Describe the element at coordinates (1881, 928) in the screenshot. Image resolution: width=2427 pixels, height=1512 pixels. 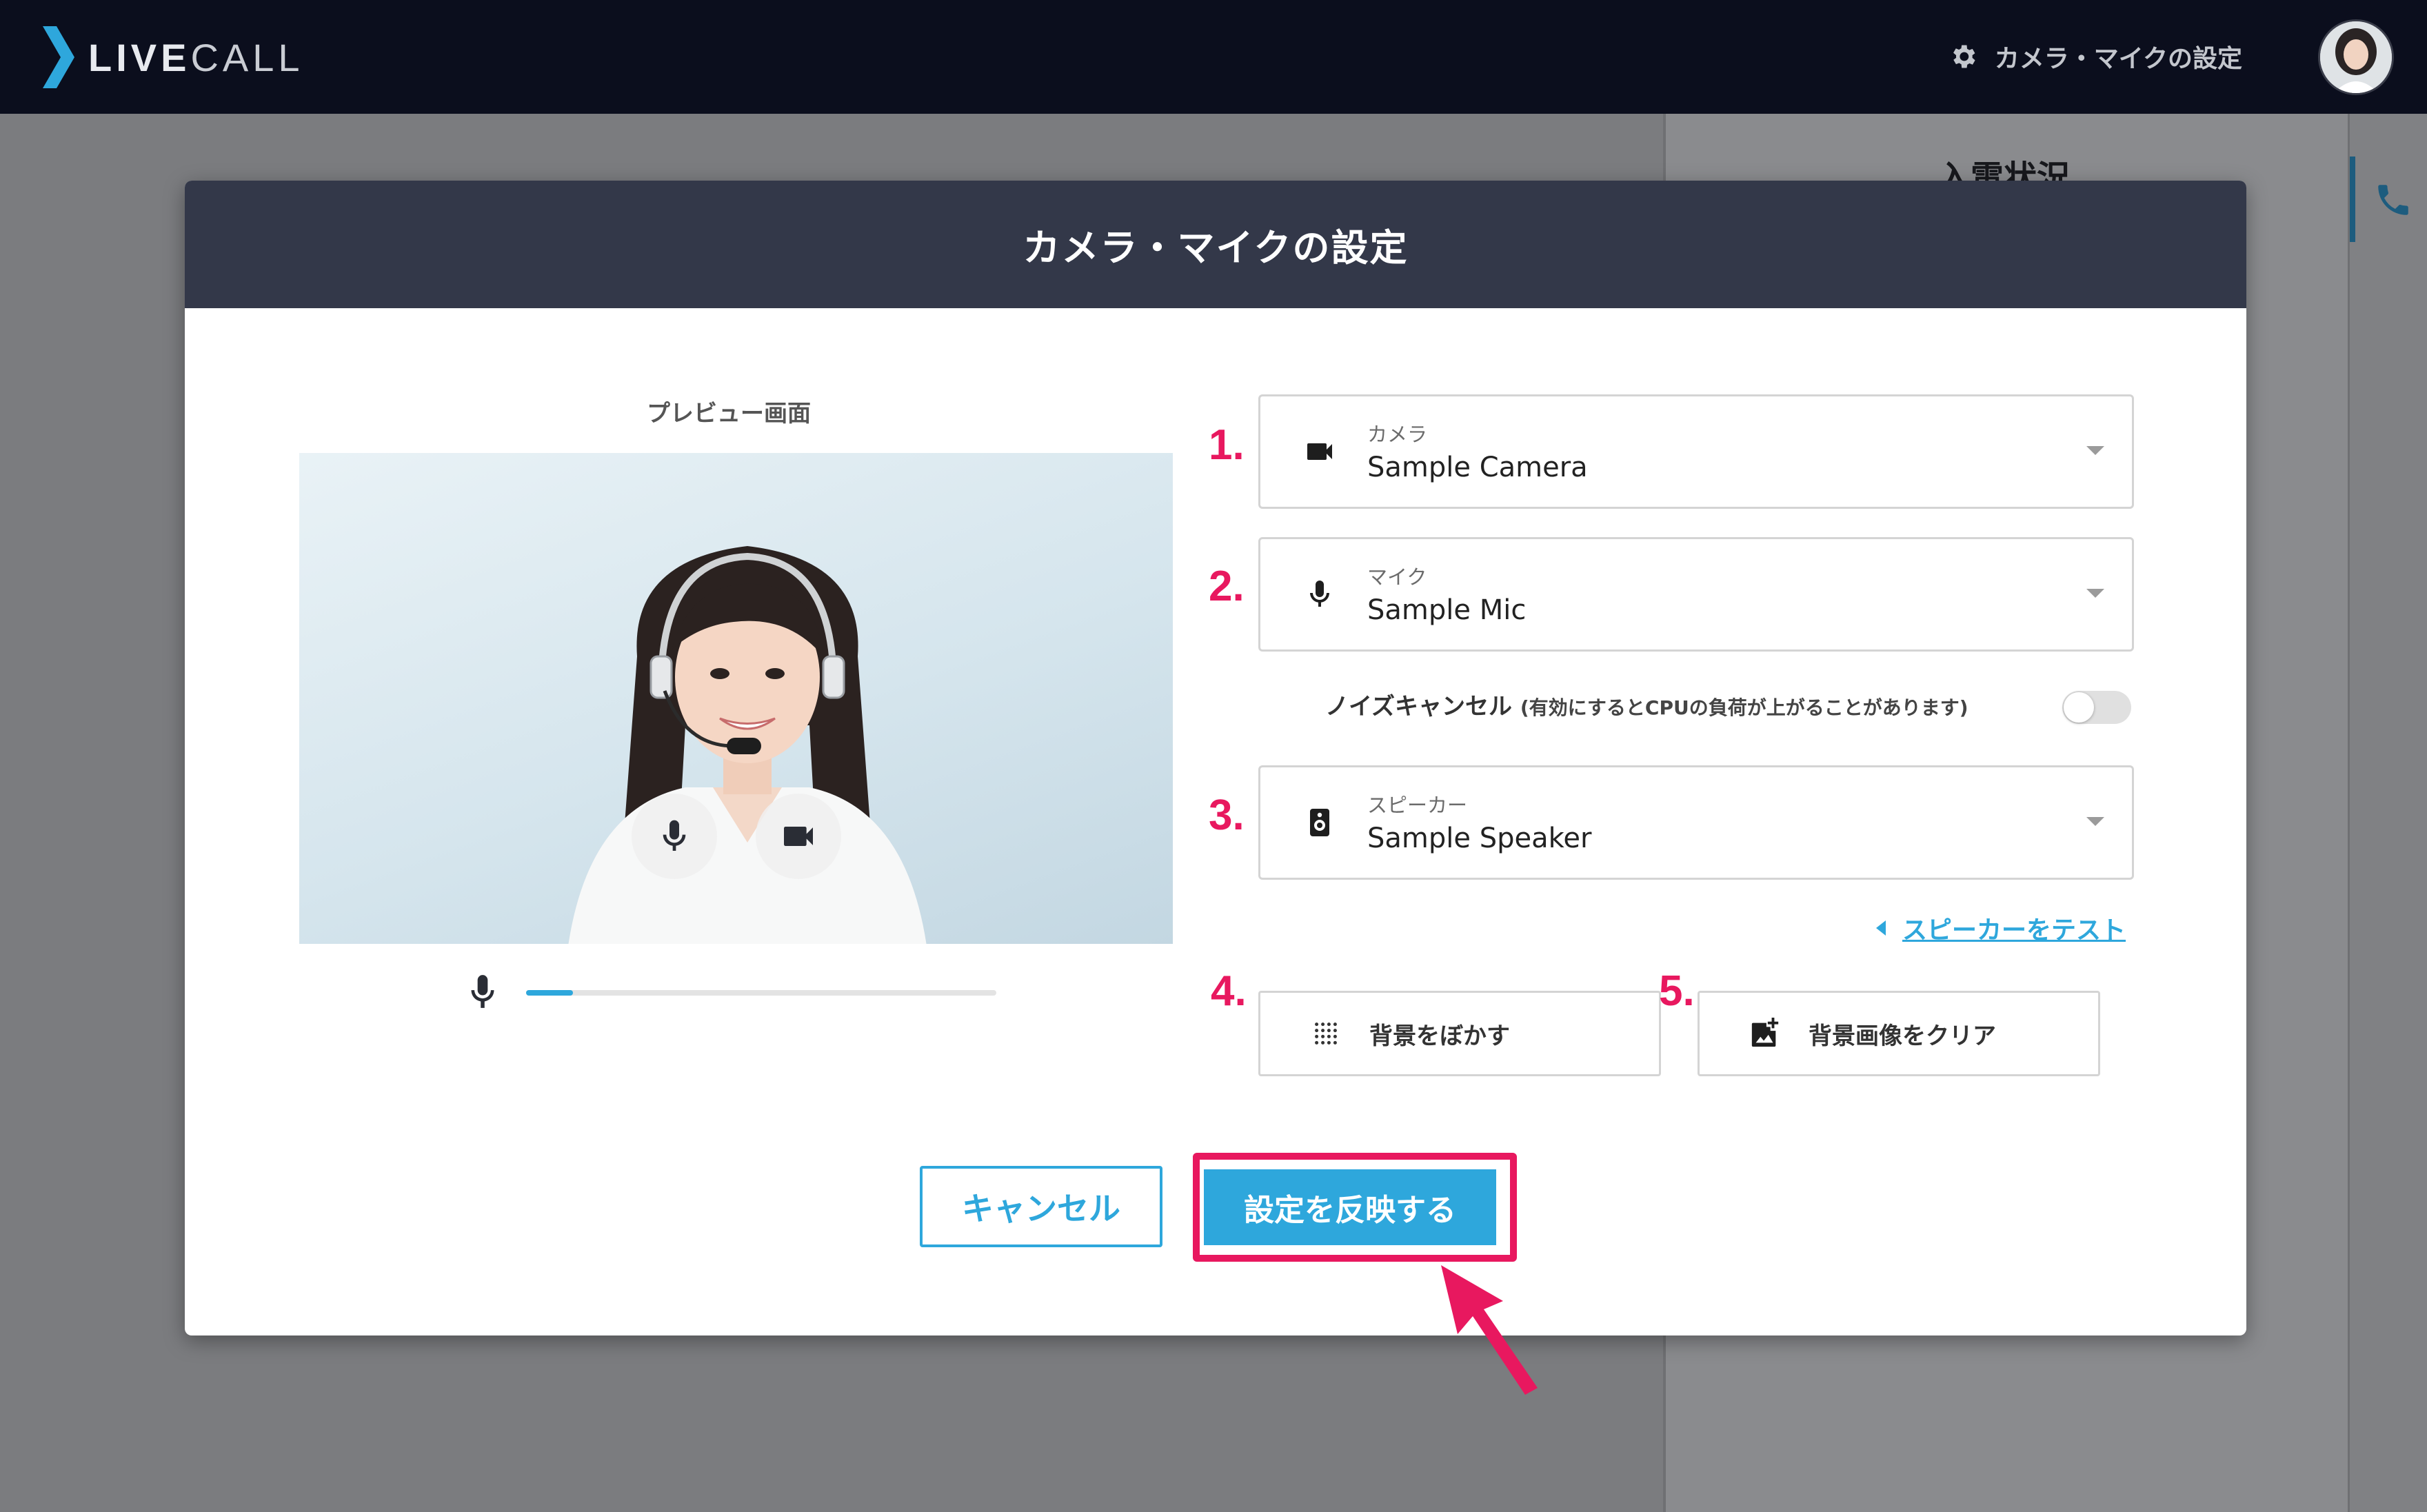
I see `play-left-icon` at that location.